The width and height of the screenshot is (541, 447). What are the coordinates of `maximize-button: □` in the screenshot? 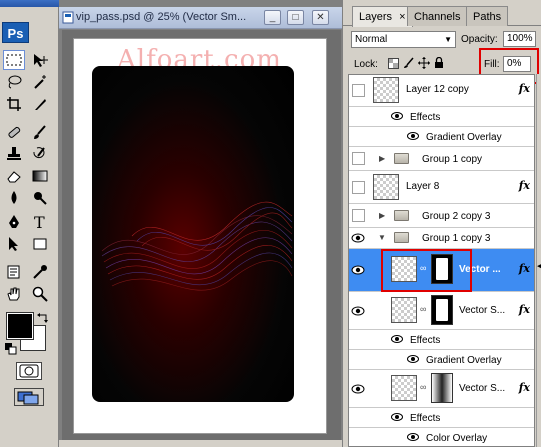 It's located at (295, 17).